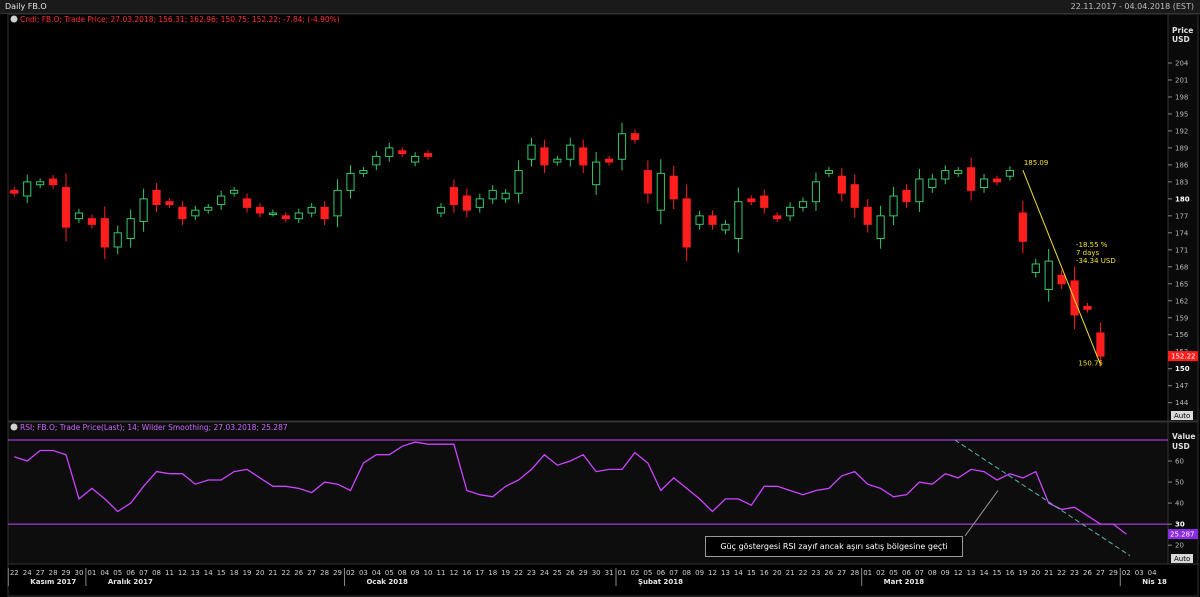 This screenshot has height=597, width=1200. Describe the element at coordinates (1179, 483) in the screenshot. I see `rsi-tick-label: 50` at that location.